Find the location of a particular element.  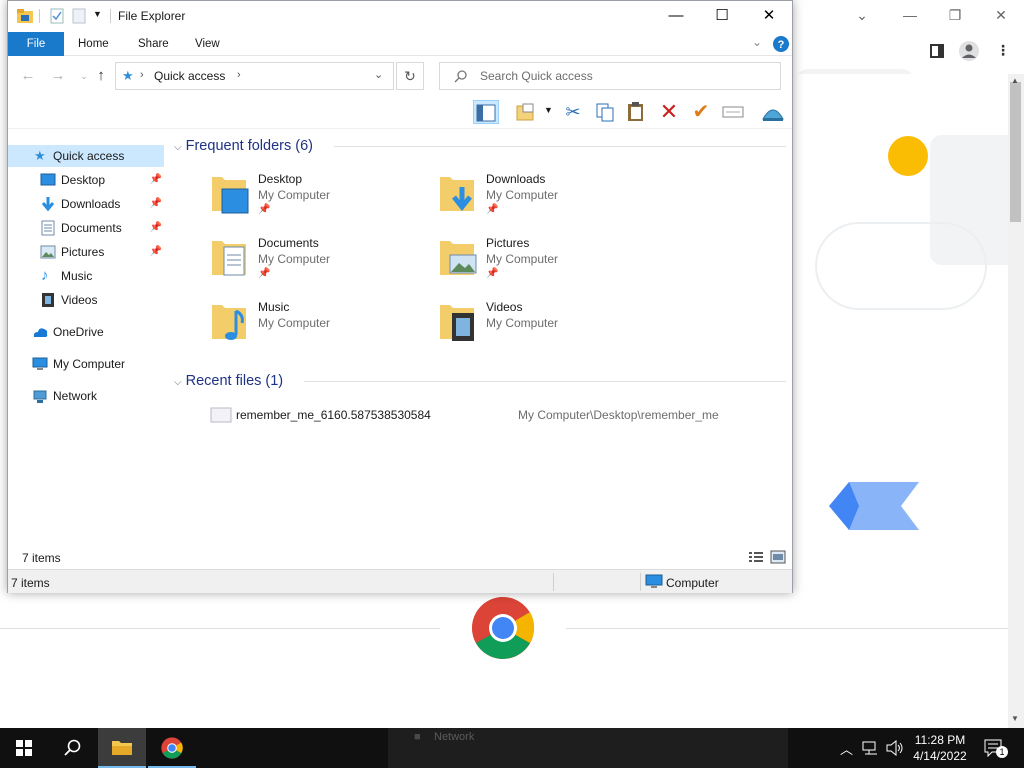

network-icon is located at coordinates (40, 396).